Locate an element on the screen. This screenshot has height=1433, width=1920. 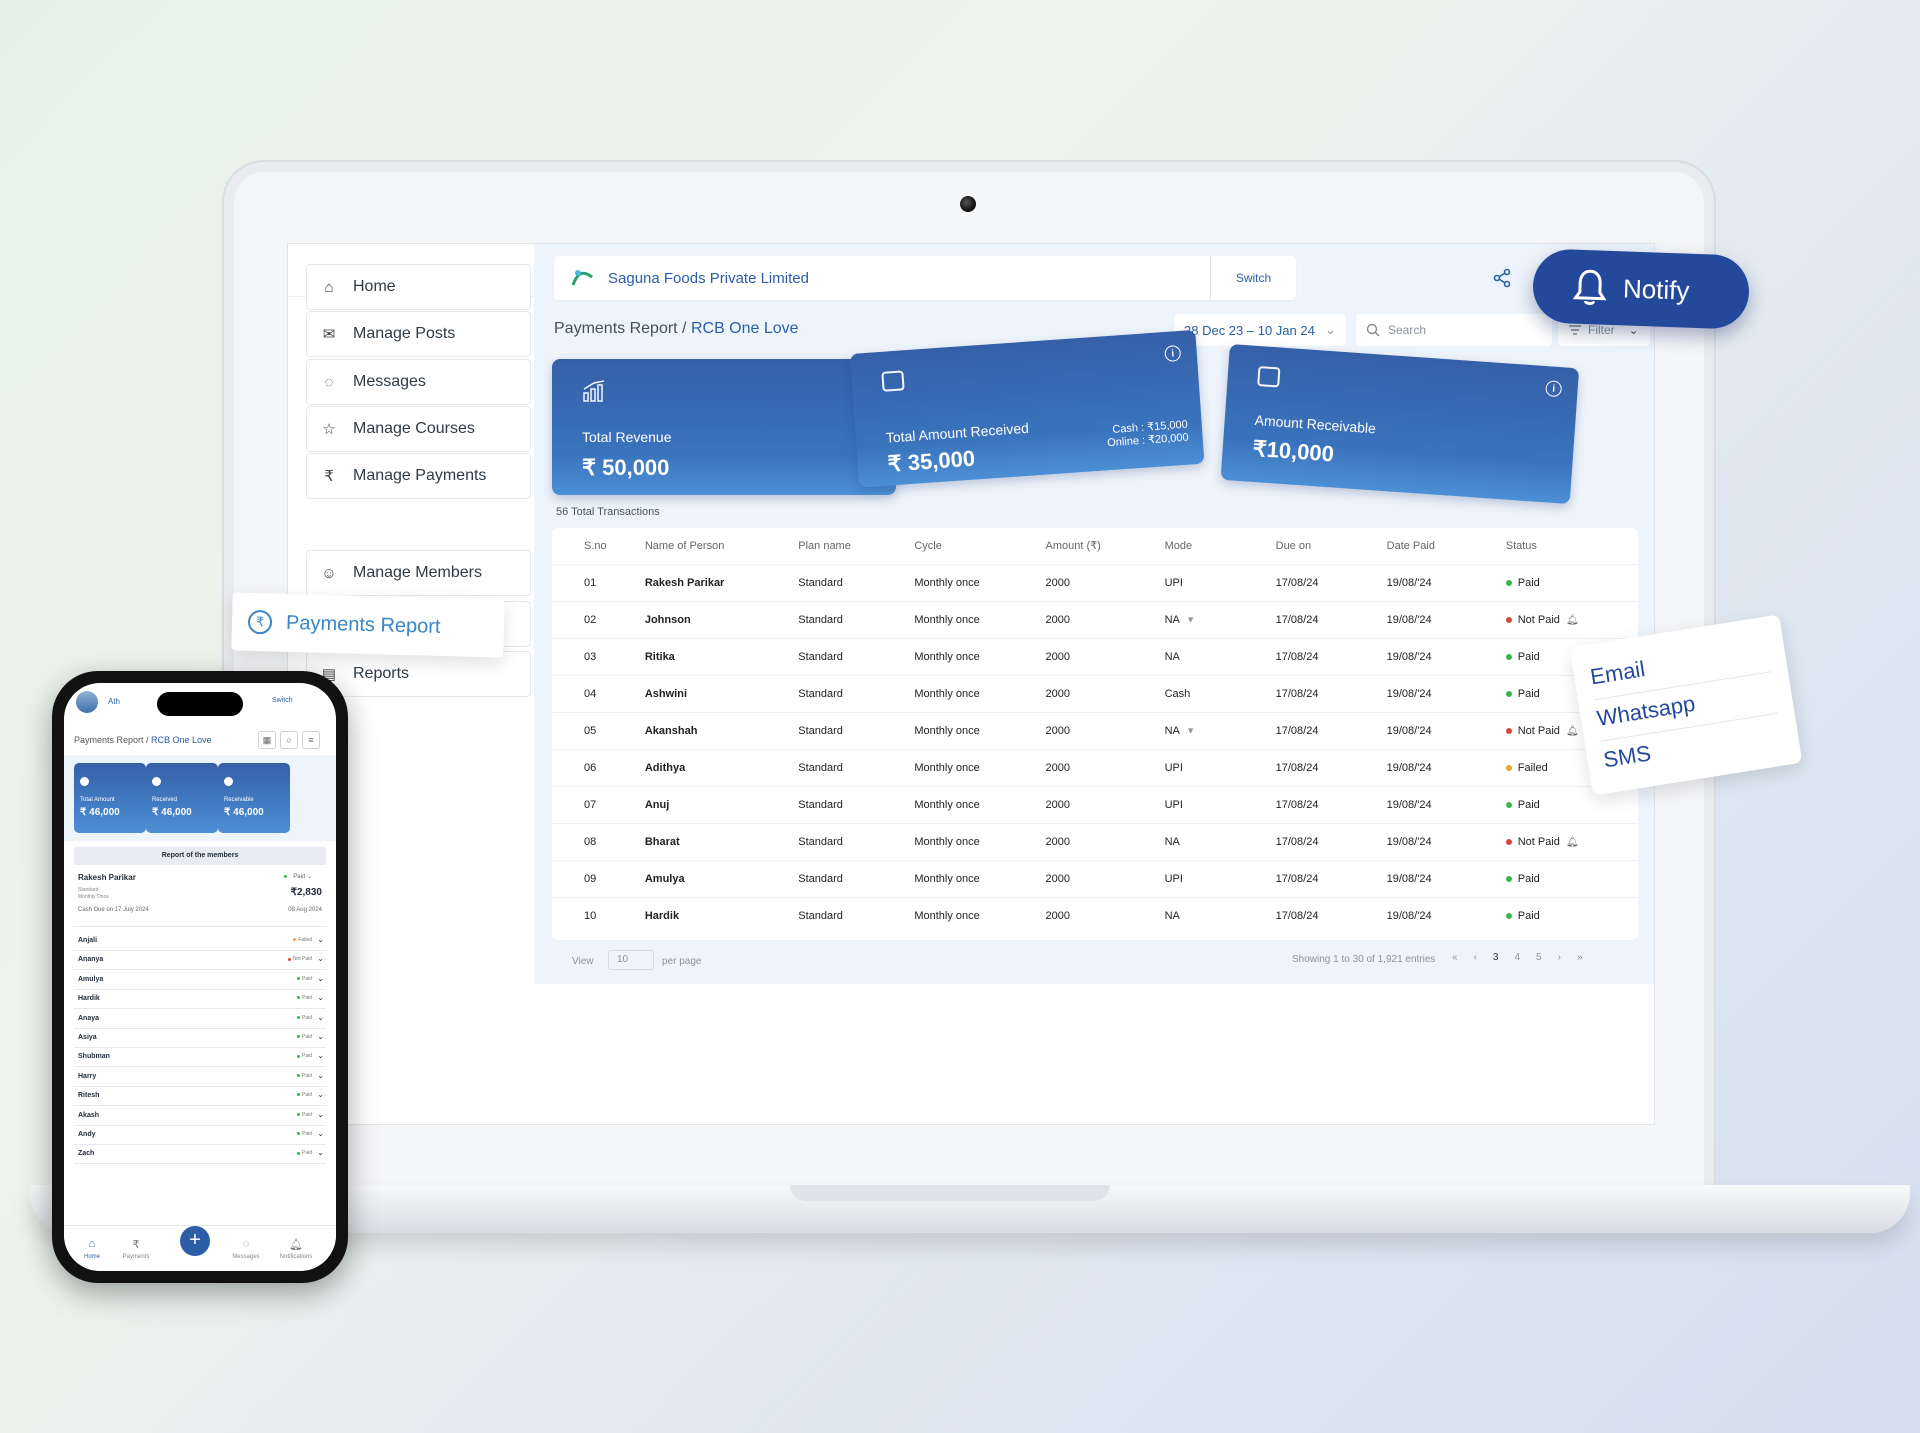
sidebar-item-manage-payments: ₹ Manage Payments is located at coordinates (418, 476).